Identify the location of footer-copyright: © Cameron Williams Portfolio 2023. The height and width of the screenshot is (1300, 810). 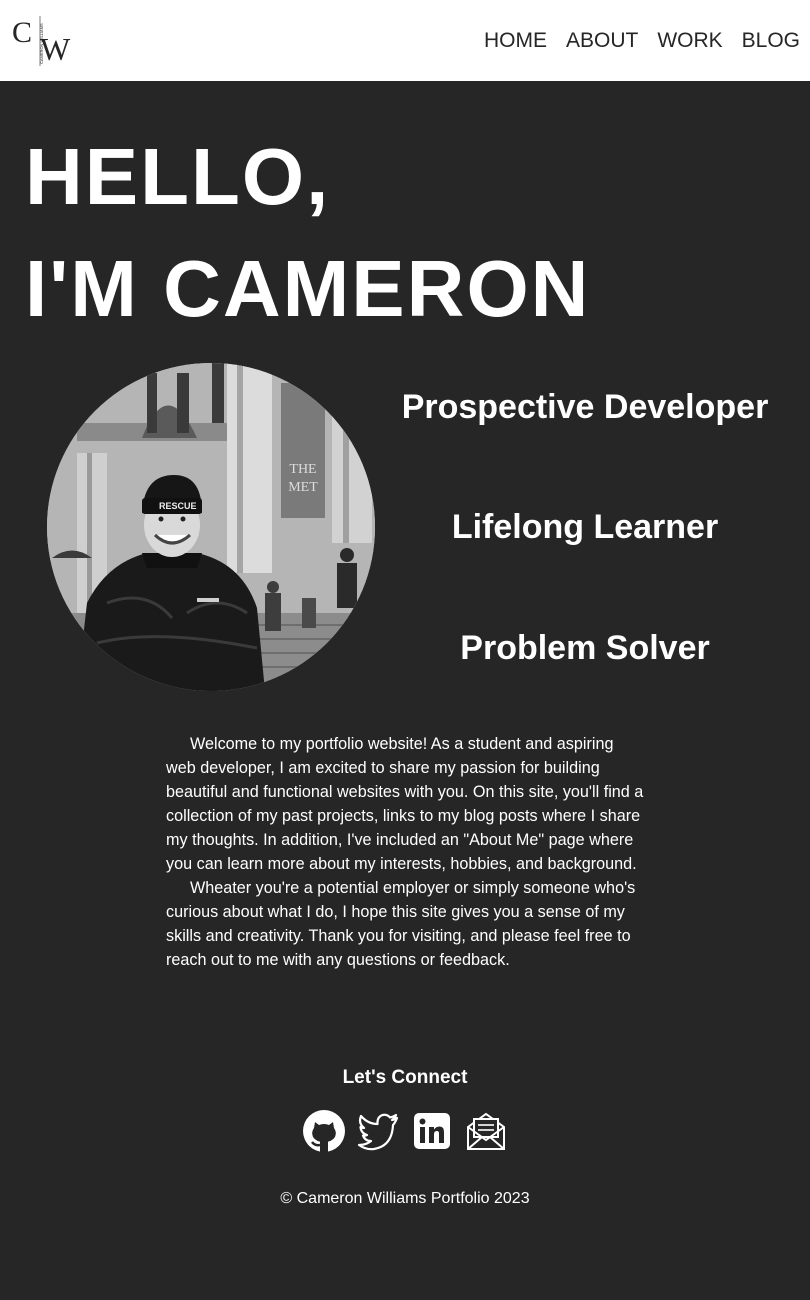
(405, 1198).